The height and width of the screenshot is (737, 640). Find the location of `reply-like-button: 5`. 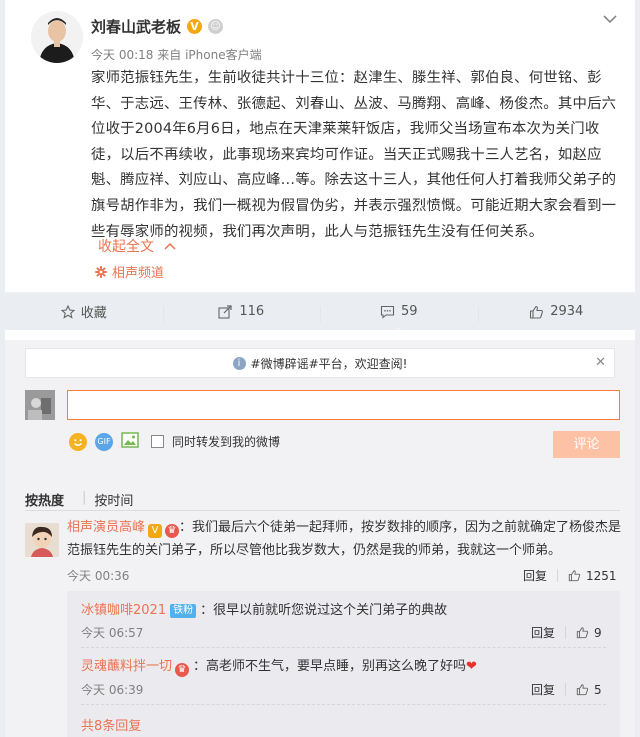

reply-like-button: 5 is located at coordinates (589, 690).